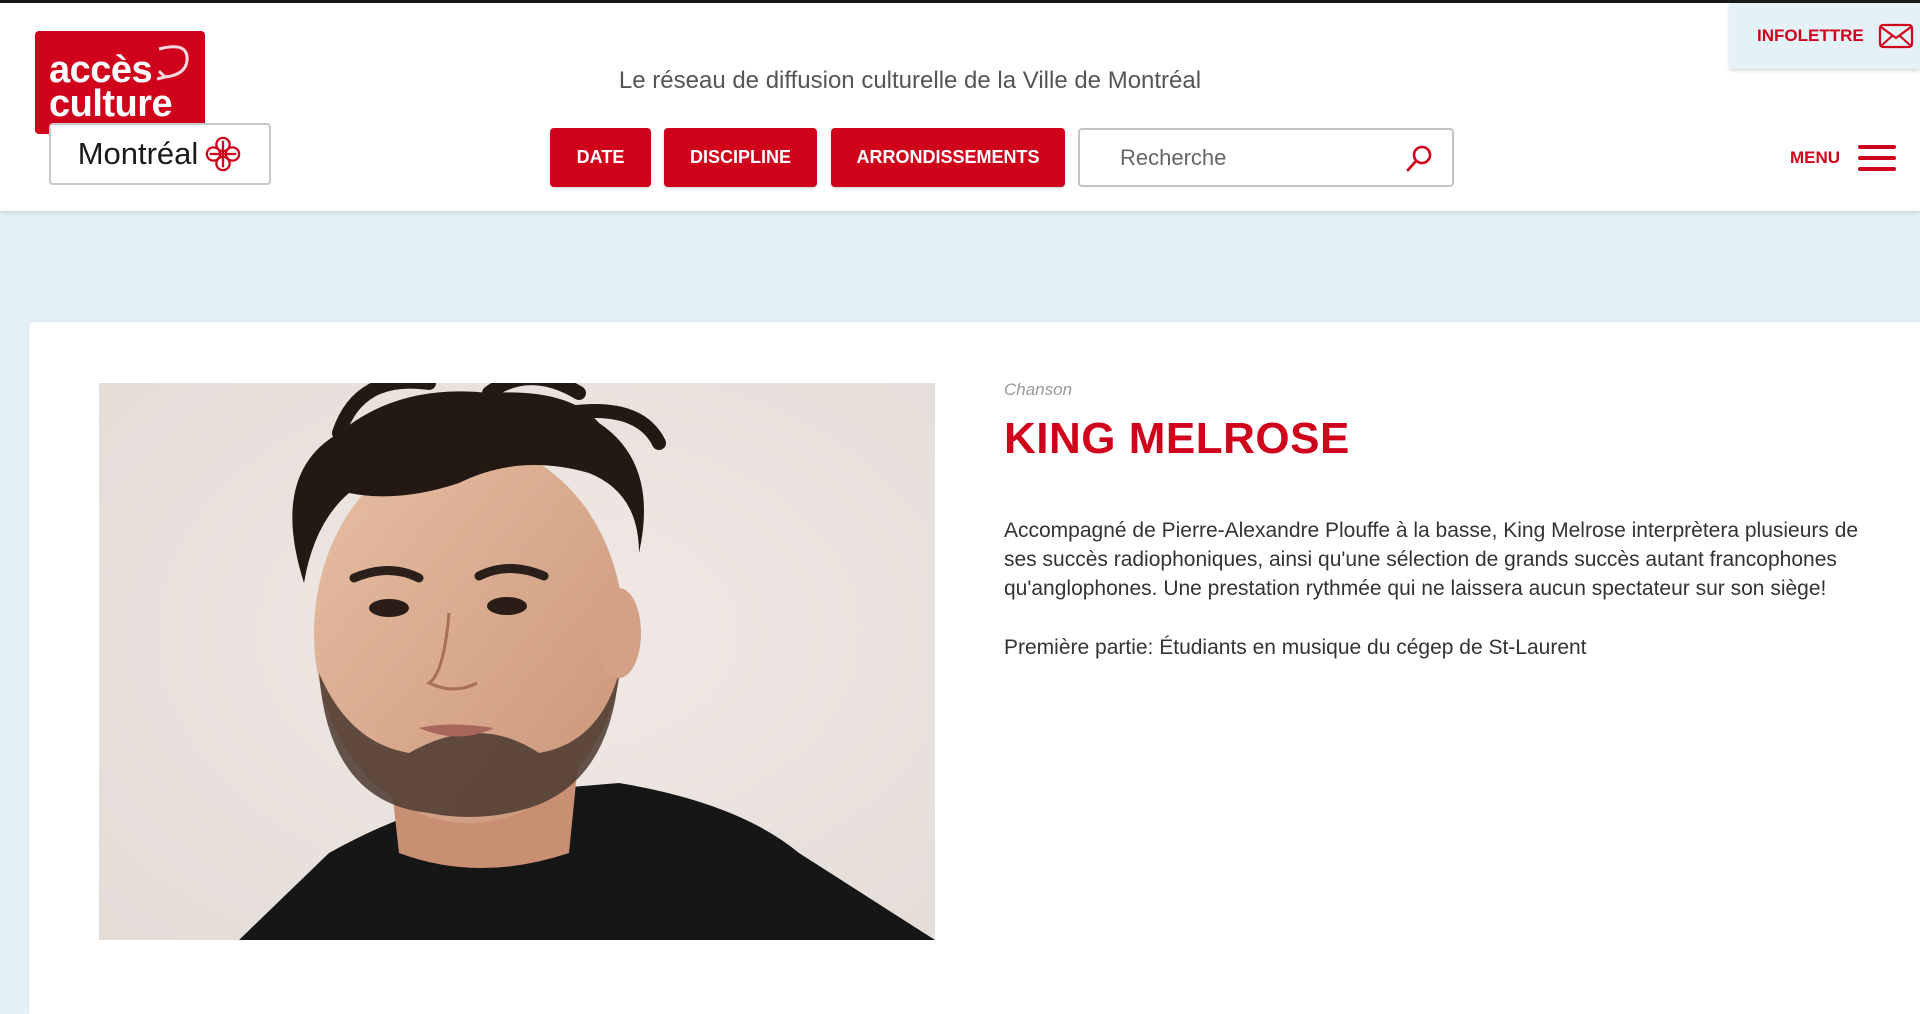 The width and height of the screenshot is (1920, 1014). What do you see at coordinates (1810, 35) in the screenshot?
I see `newsletter-label: INFOLETTRE` at bounding box center [1810, 35].